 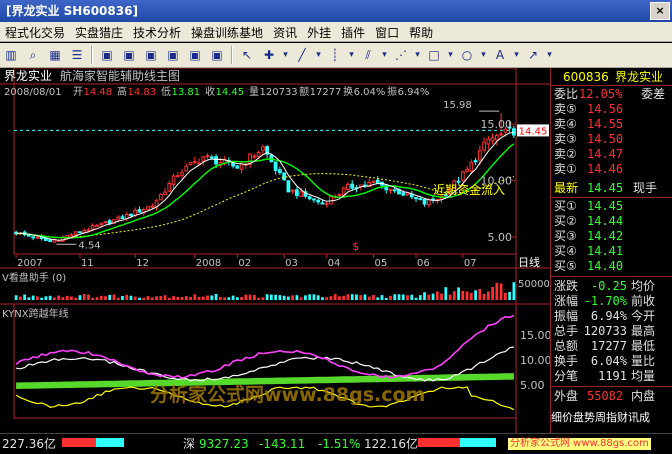 I want to click on toolbar: ▥ ⌕ ▦ ☰ ▣ ▣ ▣ ▣ ▣ ▣ ↖ ✚ ▾ ╱ ▾ ┊ ▾ ⫽ ▾ ⋰ ▾ □ ▾ ○ ▾ A ▾ ↗ ▾, so click(x=336, y=55).